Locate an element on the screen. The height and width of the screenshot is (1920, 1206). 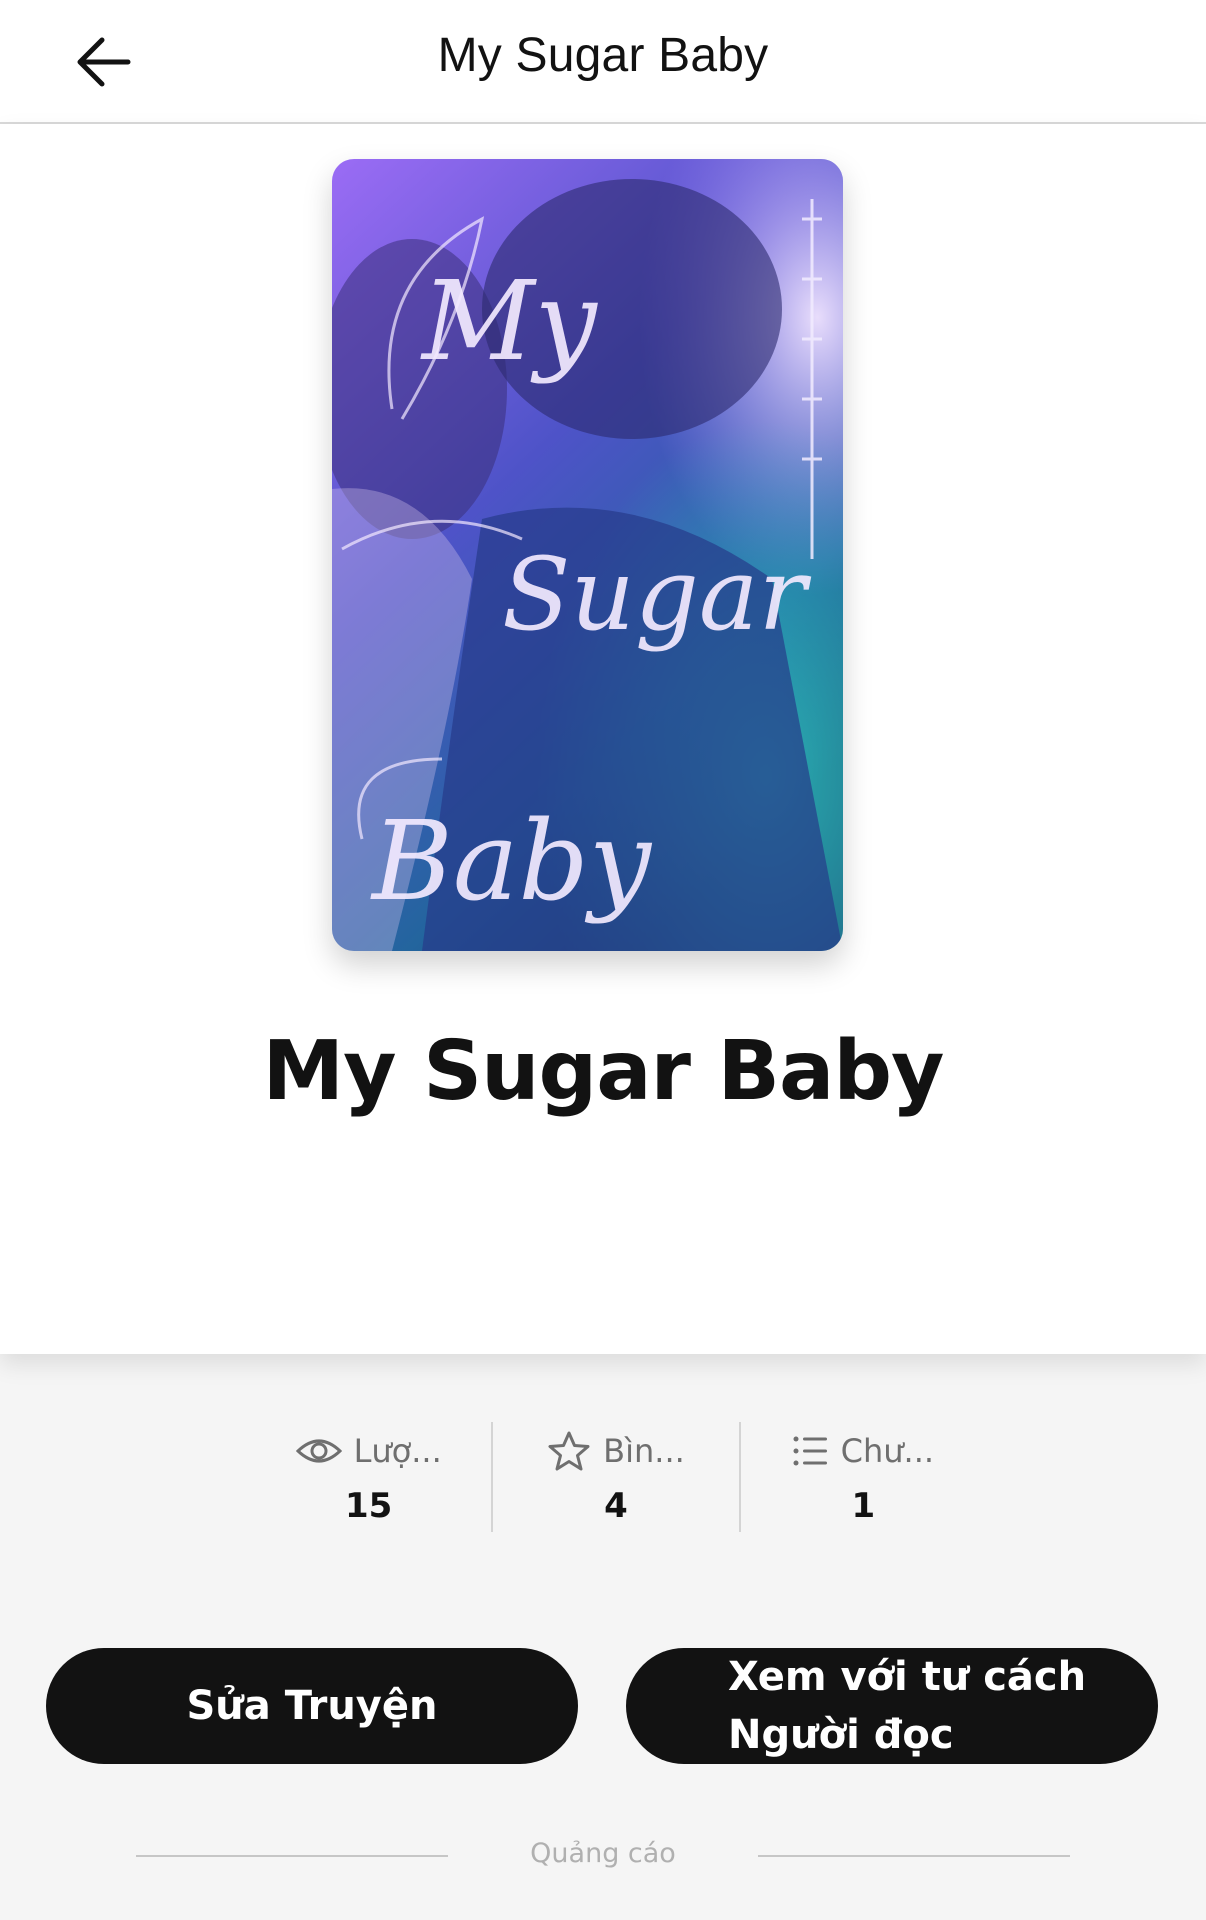
stat-votes: Bìn... 4 is located at coordinates (614, 1477).